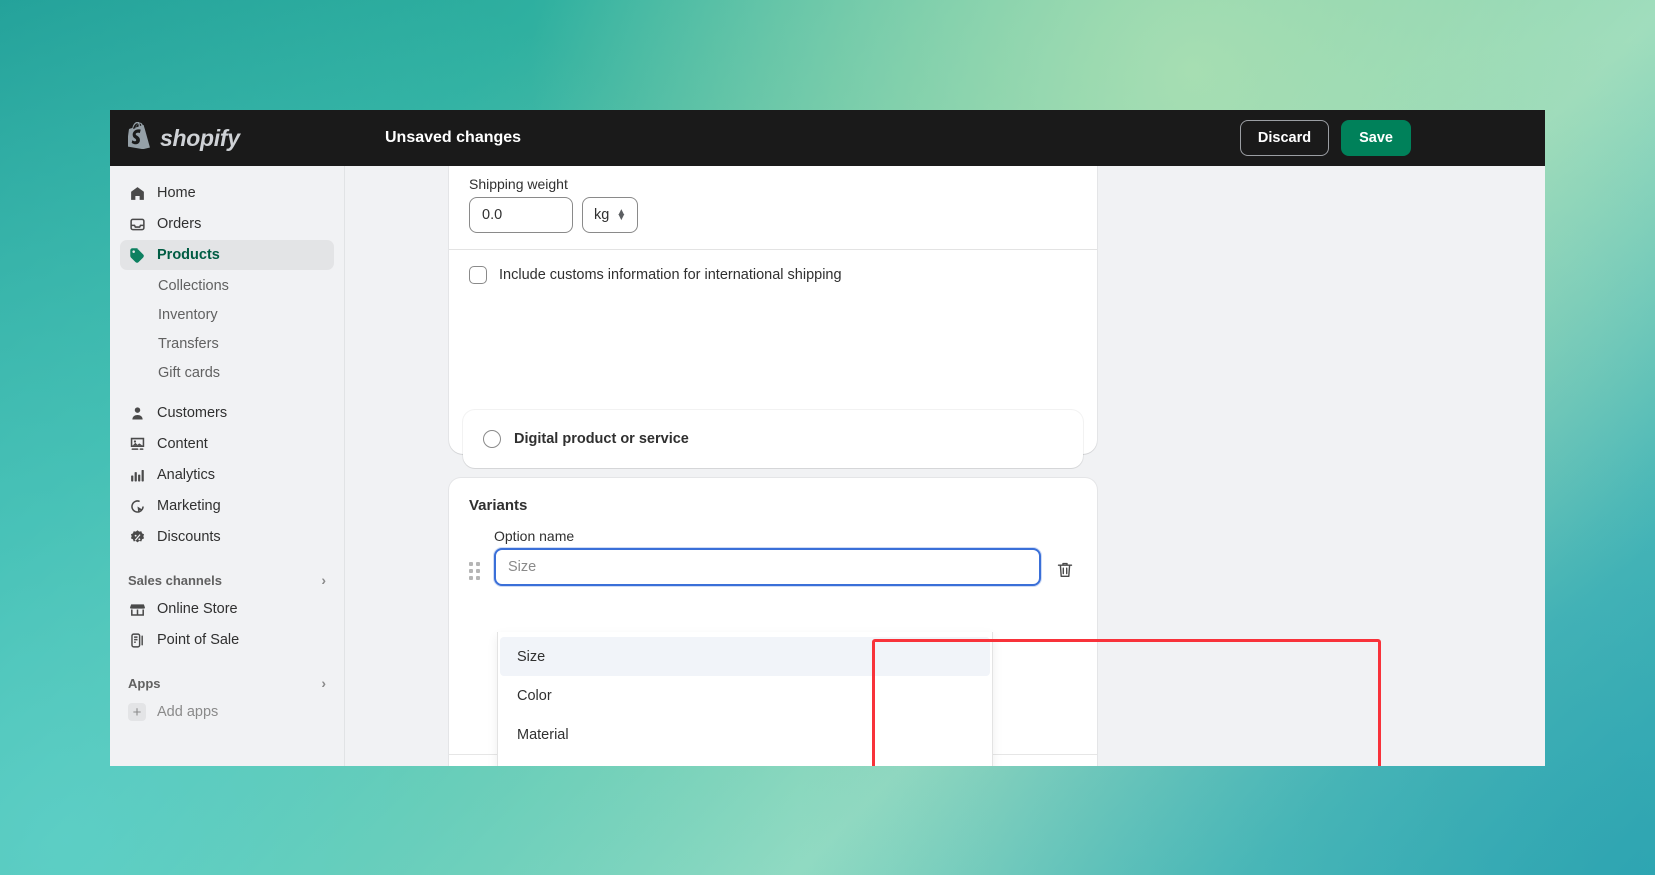 This screenshot has height=875, width=1655. I want to click on option-name-dropdown: Size Color Material Style, so click(745, 699).